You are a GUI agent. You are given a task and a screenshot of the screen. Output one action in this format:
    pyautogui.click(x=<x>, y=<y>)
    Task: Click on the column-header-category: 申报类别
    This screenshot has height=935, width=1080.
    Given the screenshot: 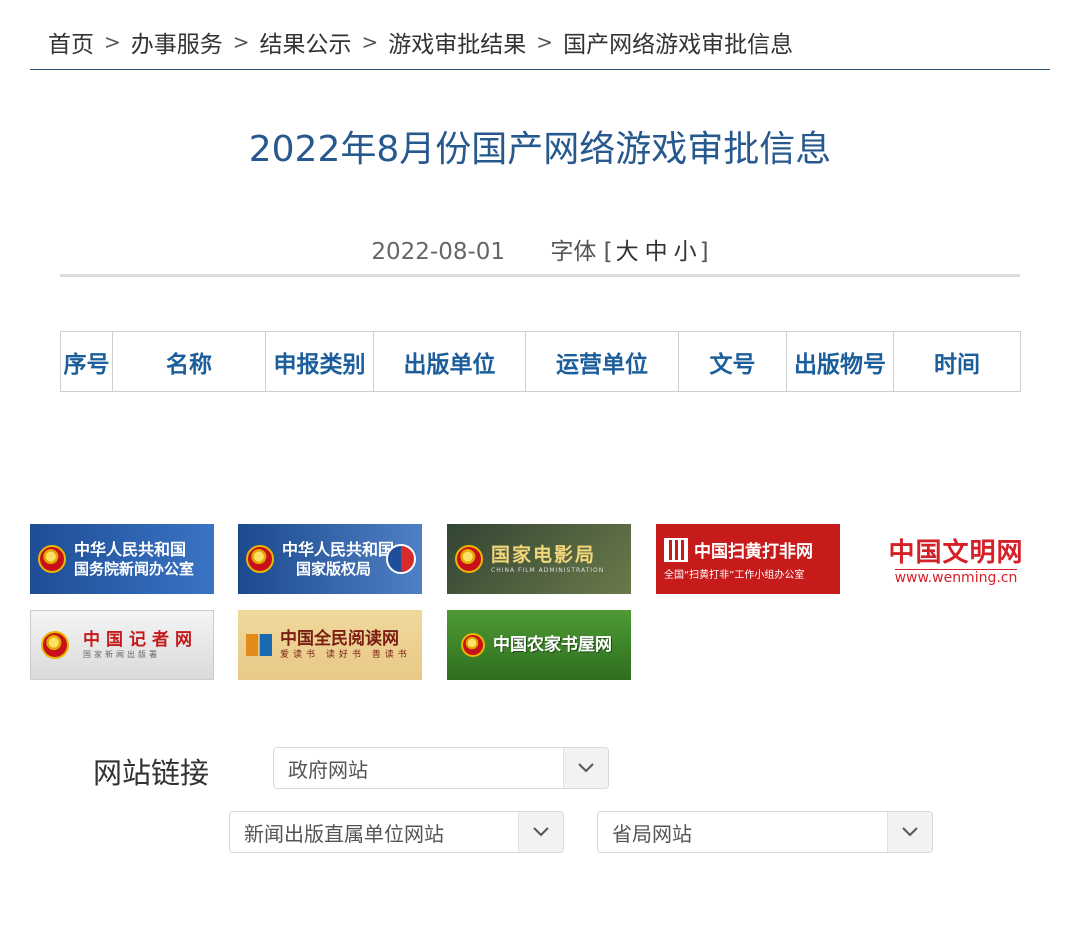 What is the action you would take?
    pyautogui.click(x=319, y=361)
    